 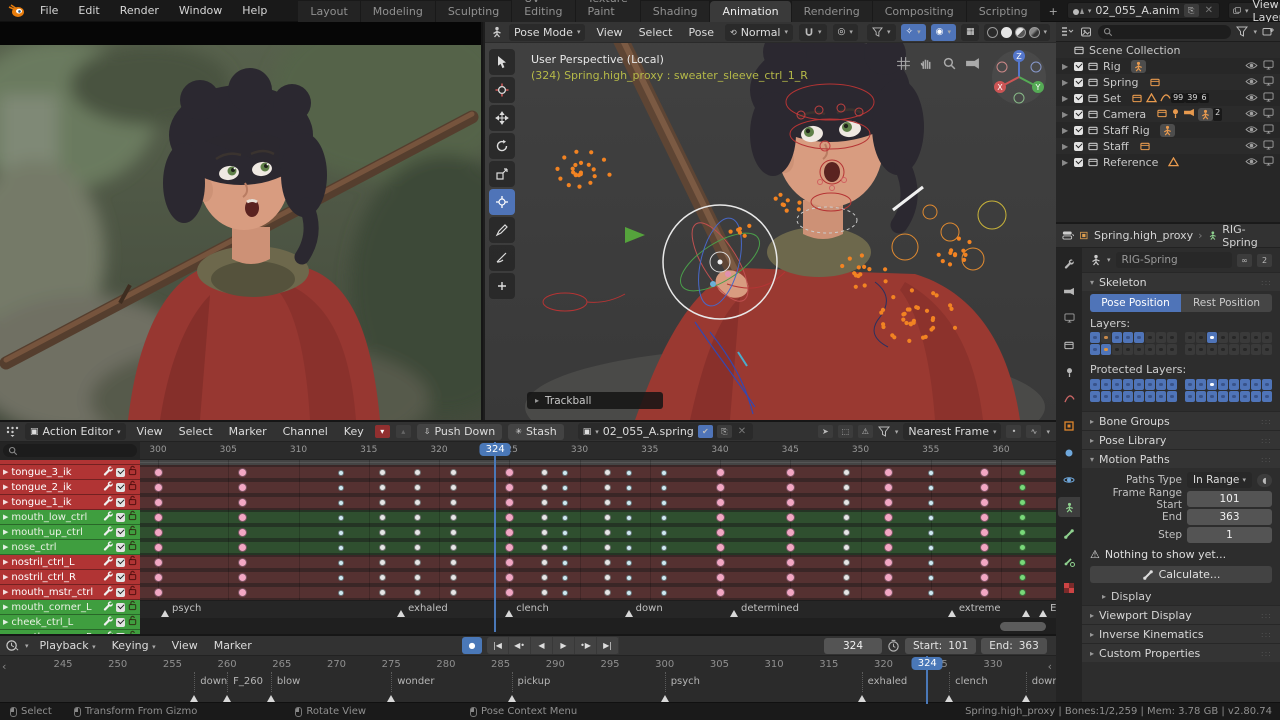 What do you see at coordinates (1168, 146) in the screenshot?
I see `outliner-row-staff: ▶ Staff` at bounding box center [1168, 146].